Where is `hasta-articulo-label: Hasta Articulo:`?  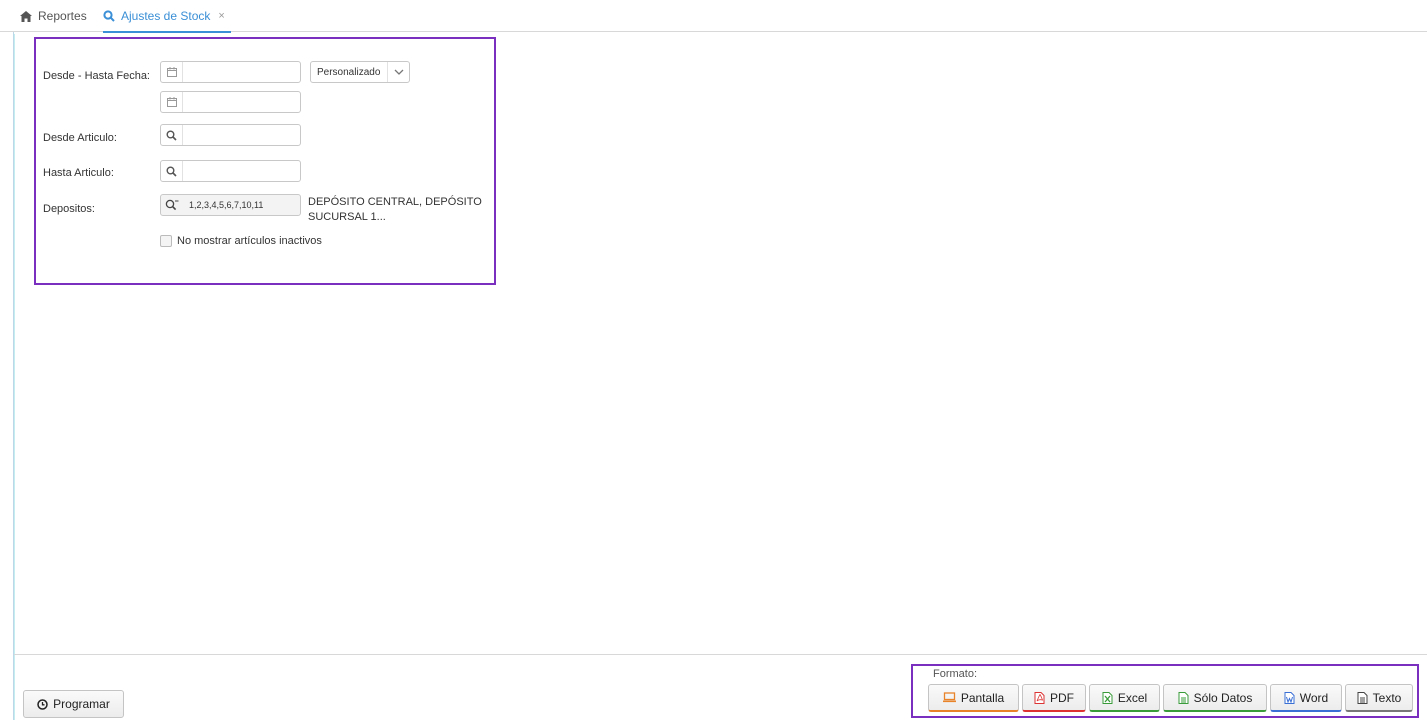
hasta-articulo-label: Hasta Articulo: is located at coordinates (78, 173).